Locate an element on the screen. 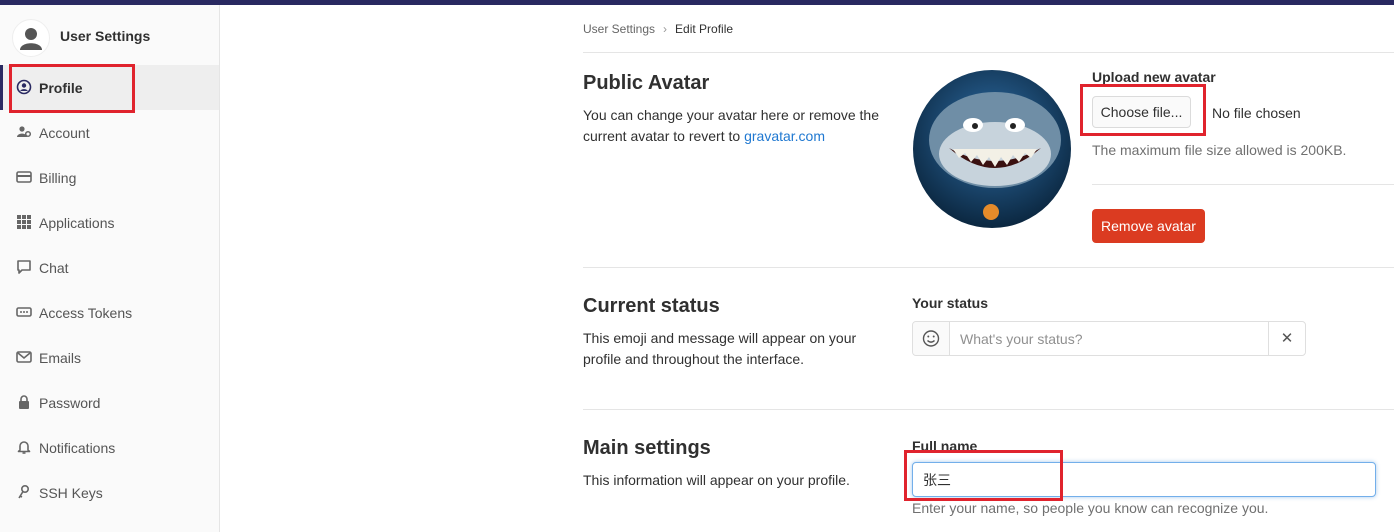  profile-avatar-image is located at coordinates (992, 149).